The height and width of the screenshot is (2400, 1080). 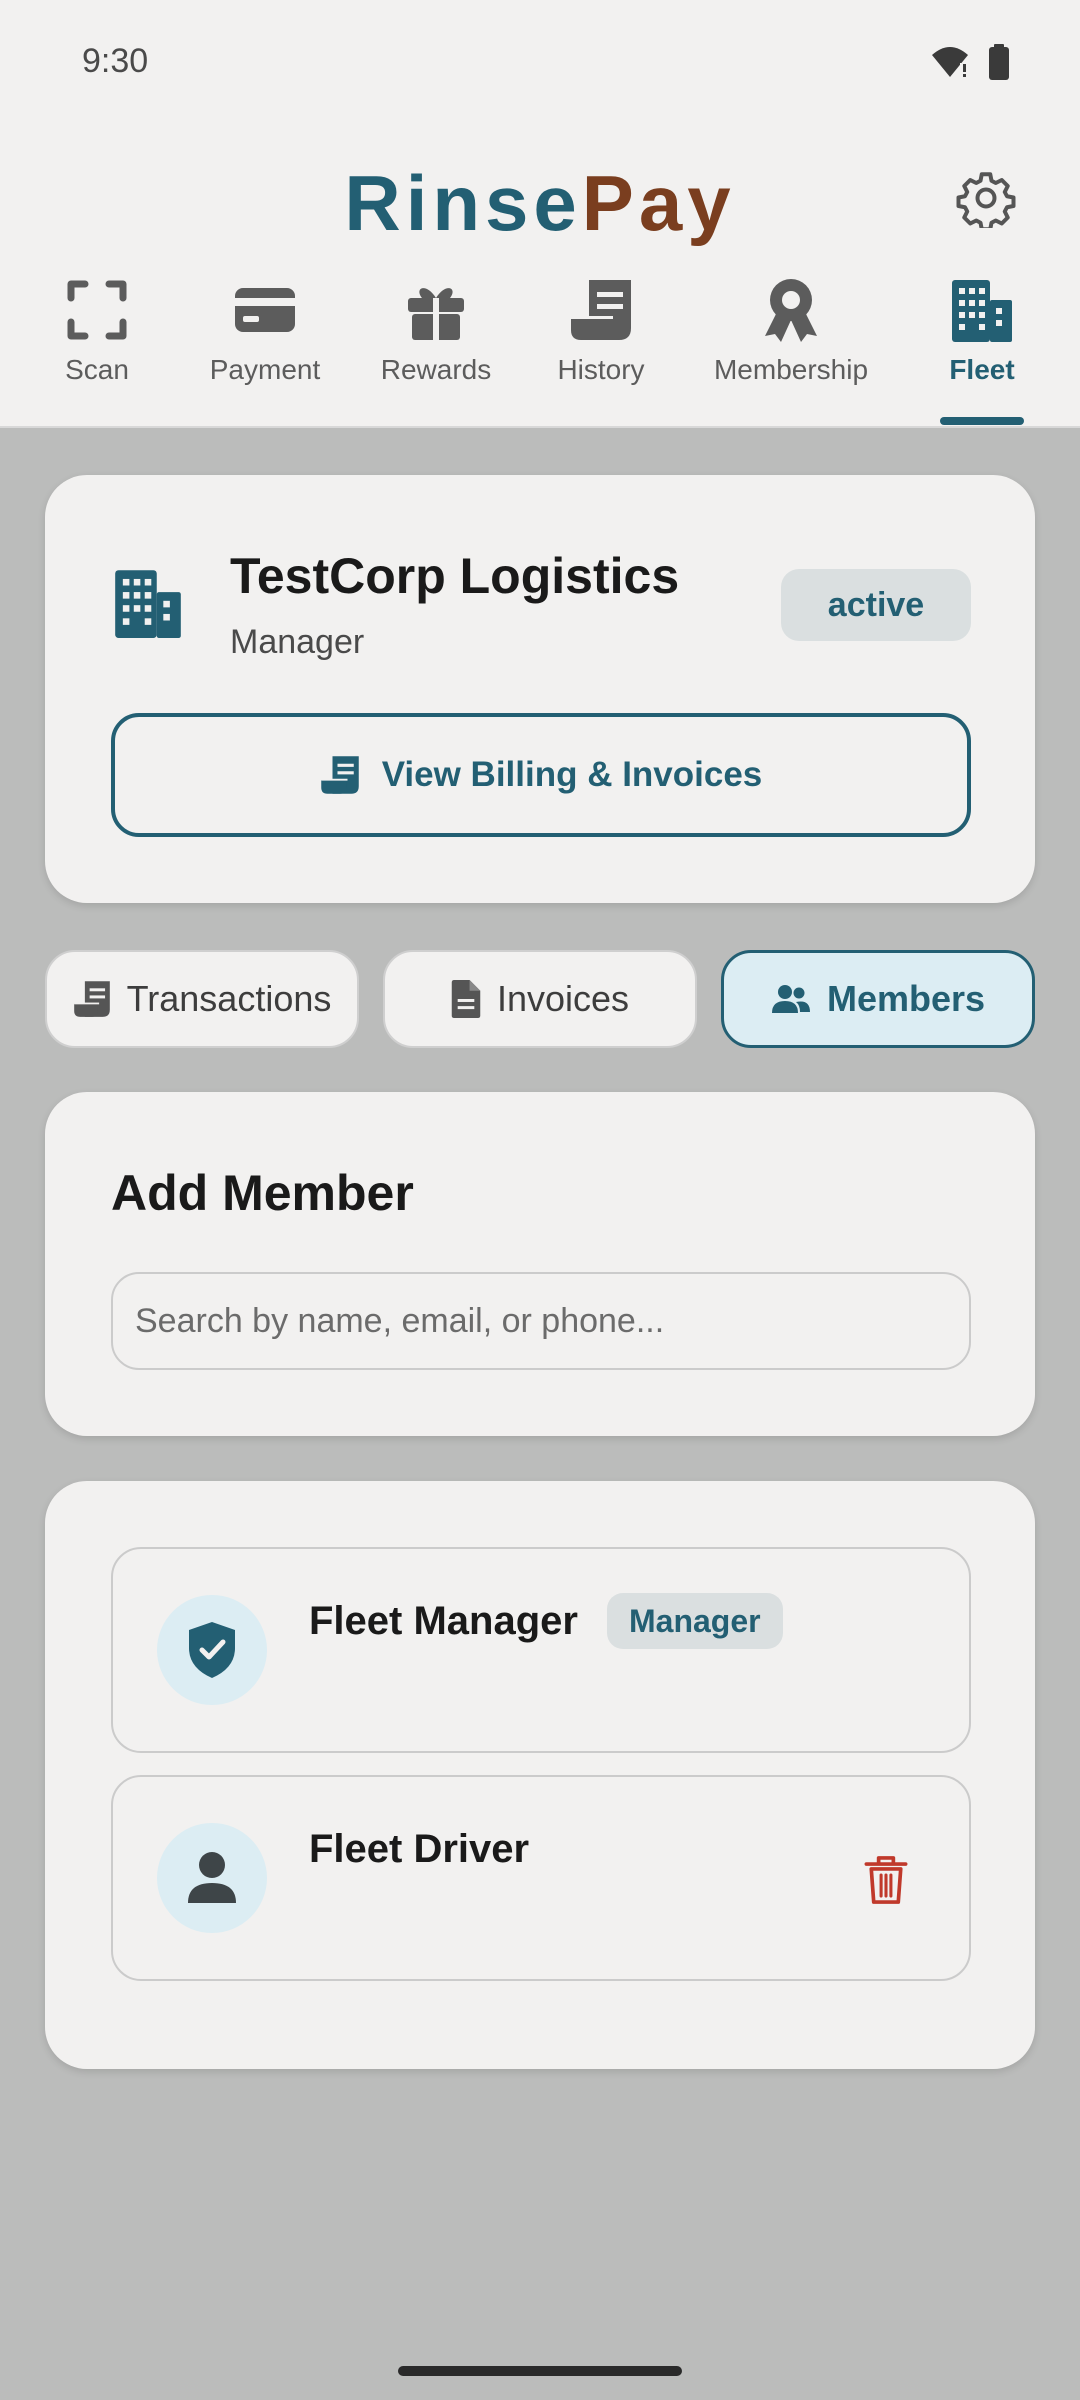 I want to click on active-tab-indicator, so click(x=982, y=421).